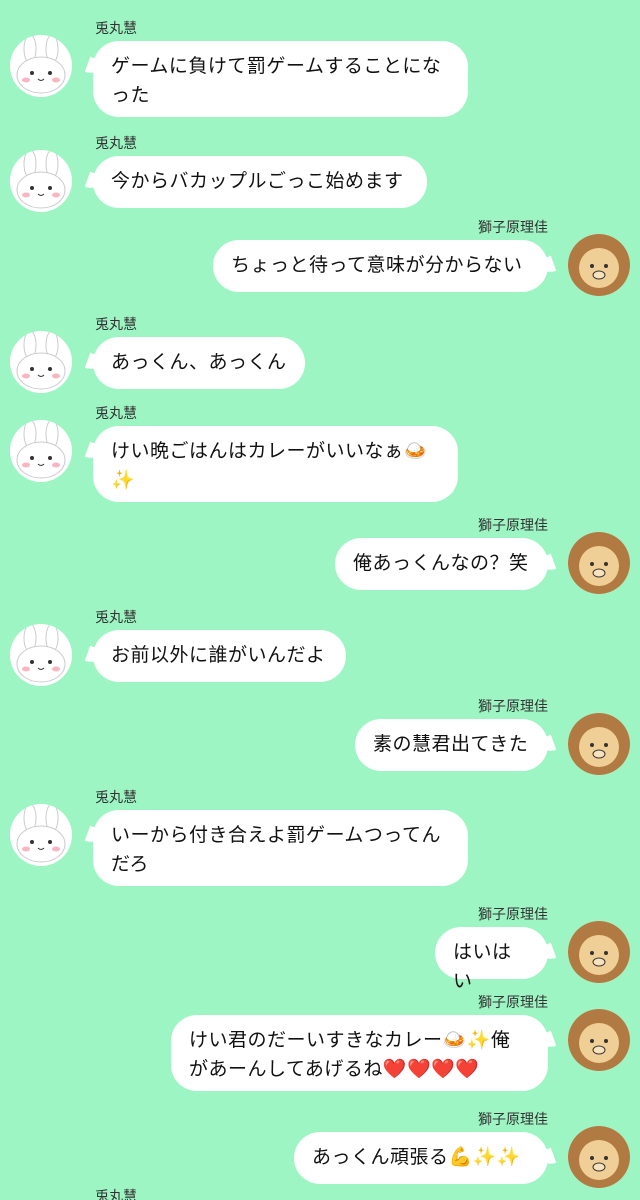 The width and height of the screenshot is (640, 1200). What do you see at coordinates (451, 745) in the screenshot?
I see `message-bubble: 素の慧君出てきた` at bounding box center [451, 745].